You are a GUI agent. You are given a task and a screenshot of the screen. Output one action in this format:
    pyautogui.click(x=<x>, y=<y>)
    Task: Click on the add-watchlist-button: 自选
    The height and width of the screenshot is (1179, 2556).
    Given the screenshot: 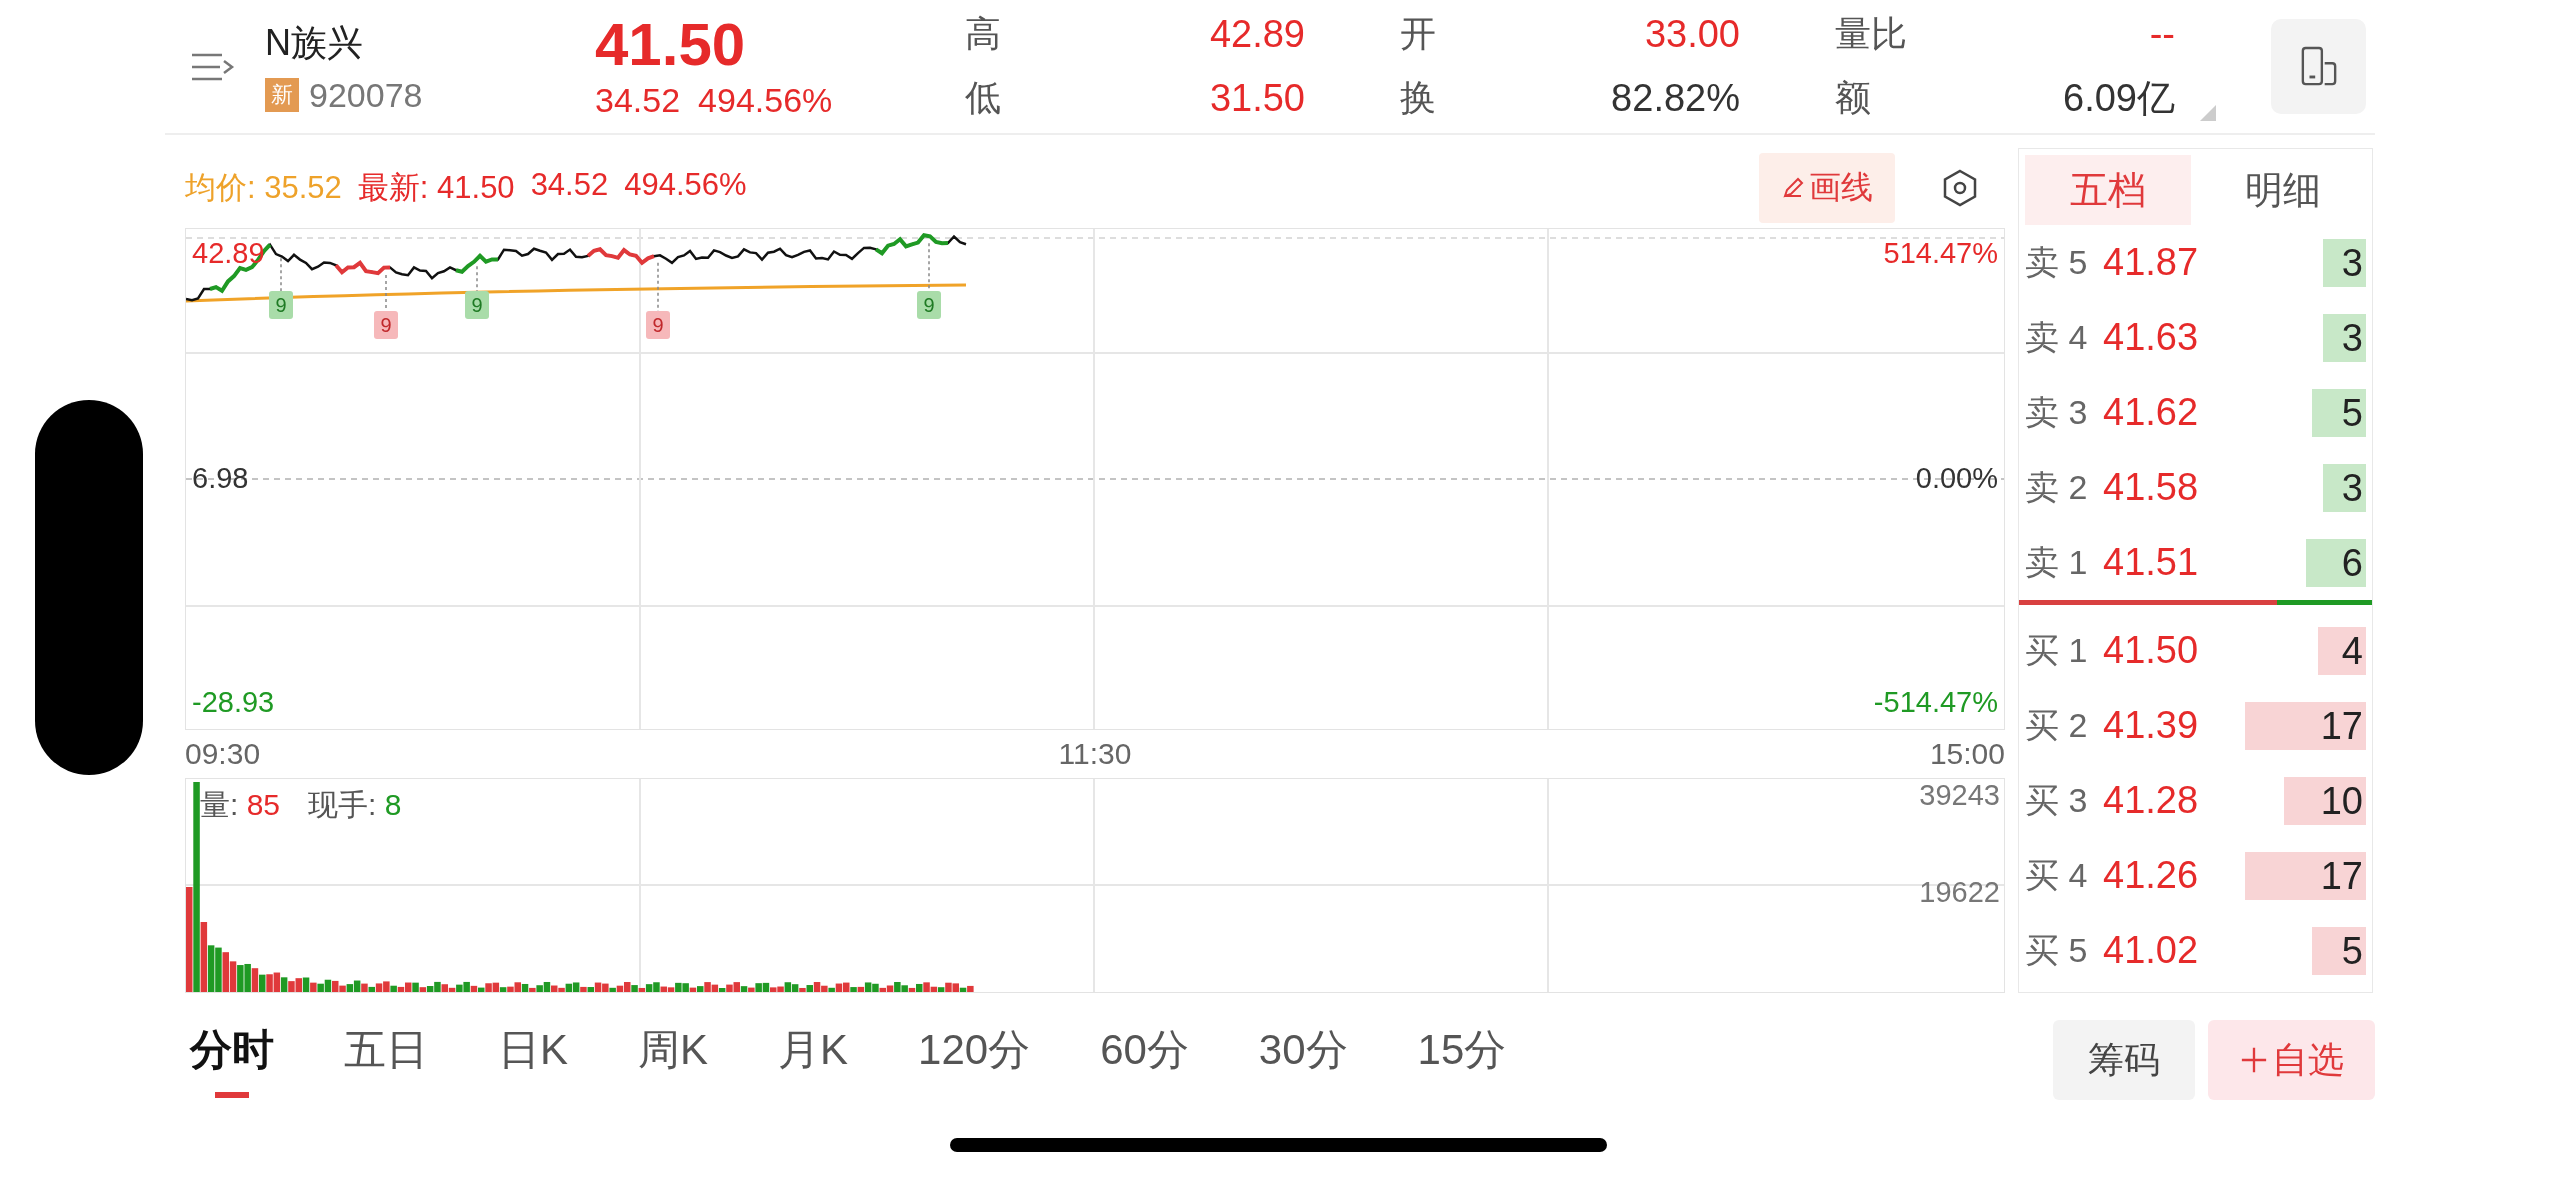 What is the action you would take?
    pyautogui.click(x=2291, y=1060)
    